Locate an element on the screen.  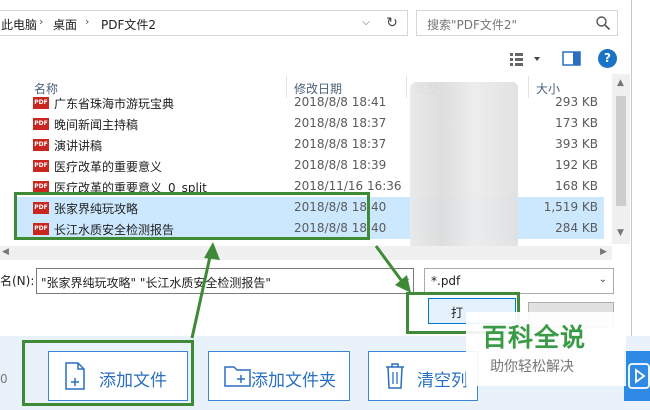
watermark-subtitle: 助你轻松解决 is located at coordinates (532, 367).